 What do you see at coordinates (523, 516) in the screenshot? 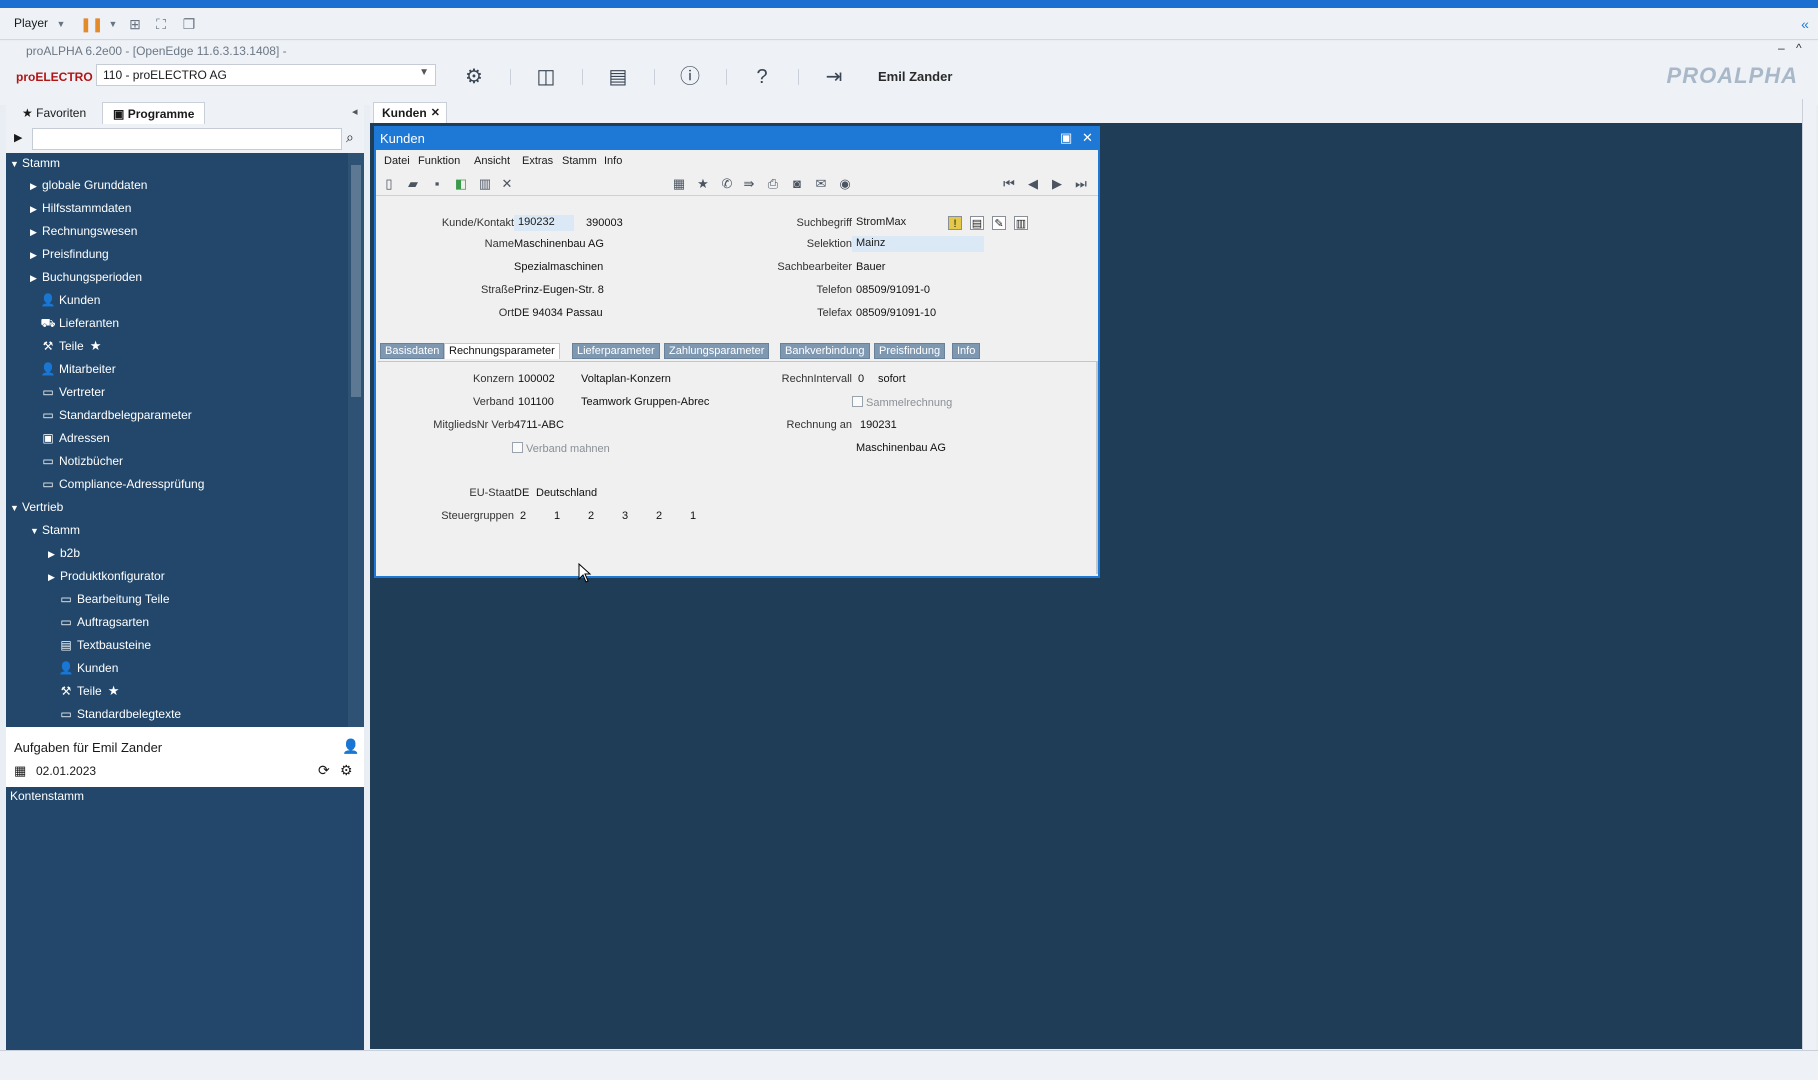
I see `steuergruppe-field: 2` at bounding box center [523, 516].